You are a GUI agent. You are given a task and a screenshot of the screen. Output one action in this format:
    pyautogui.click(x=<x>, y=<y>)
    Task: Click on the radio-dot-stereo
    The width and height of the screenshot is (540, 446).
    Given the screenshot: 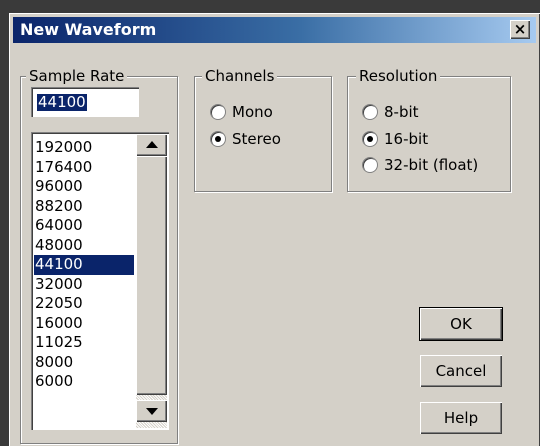 What is the action you would take?
    pyautogui.click(x=218, y=139)
    